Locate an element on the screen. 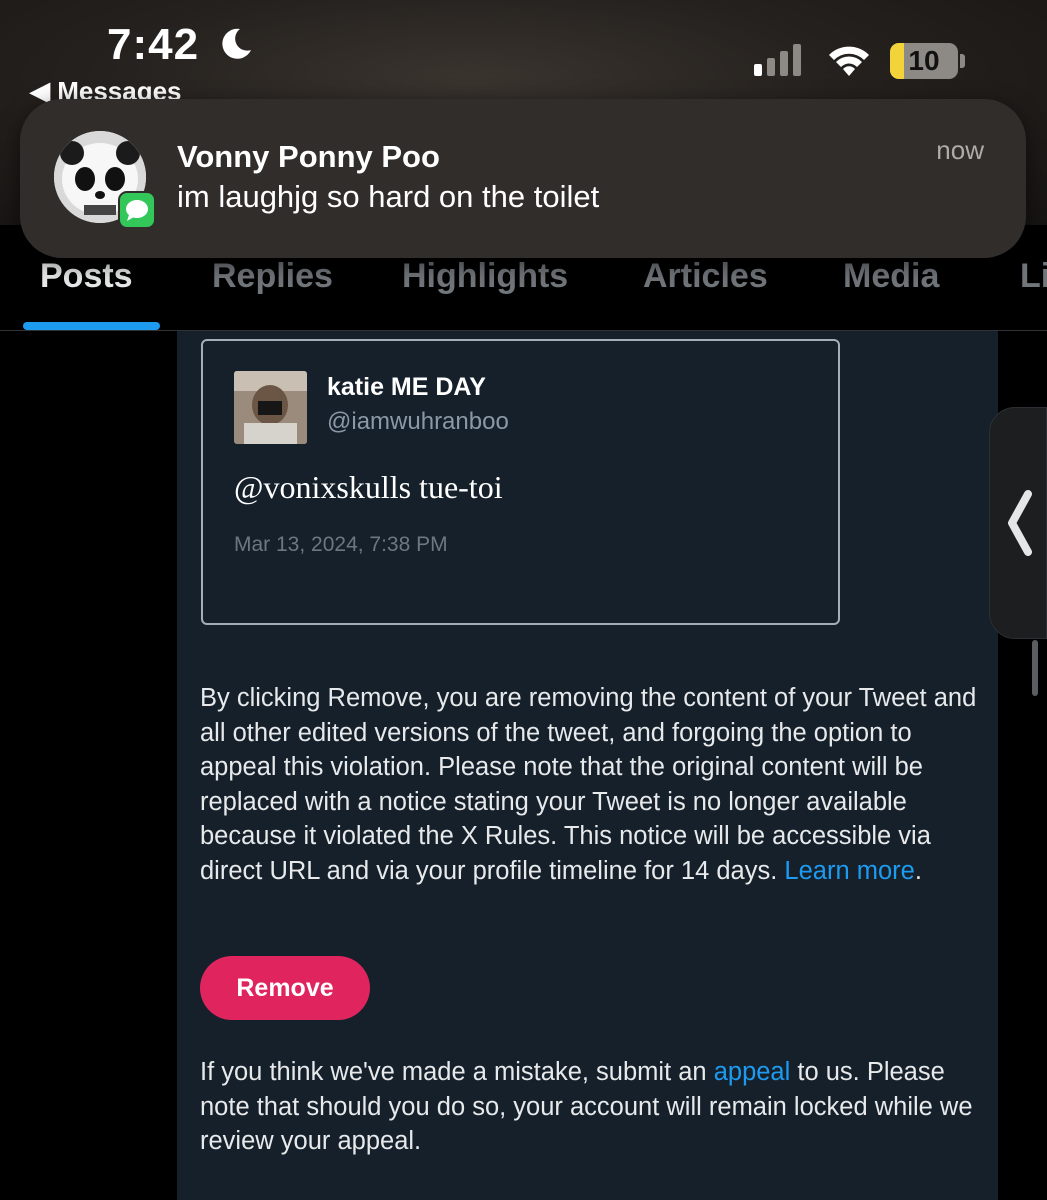 This screenshot has width=1047, height=1200. scrollbar is located at coordinates (1035, 668).